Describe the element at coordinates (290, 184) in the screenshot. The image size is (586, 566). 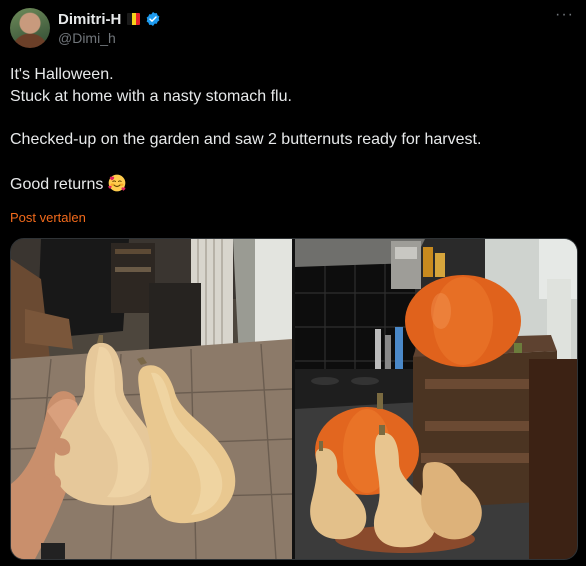
I see `tweet-line-last: Good returns` at that location.